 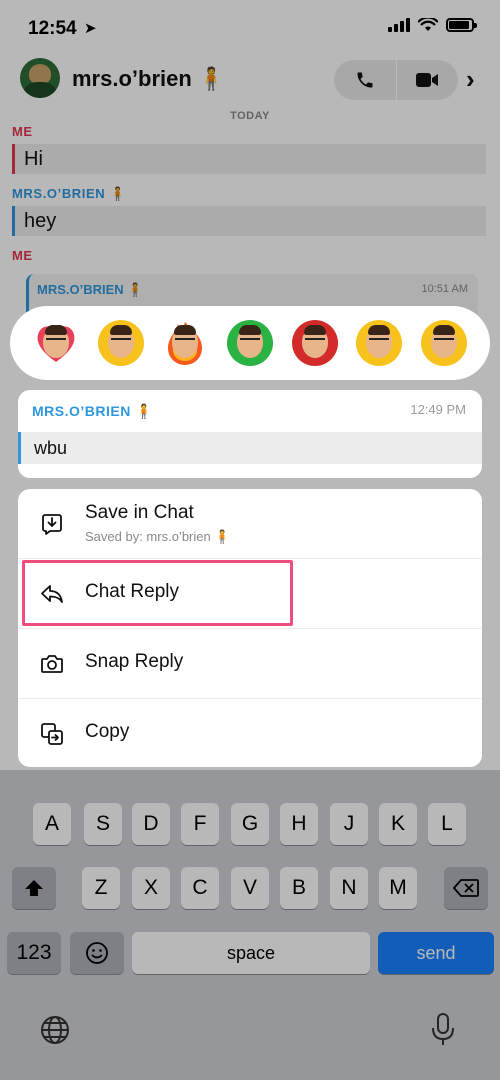 What do you see at coordinates (250, 733) in the screenshot?
I see `copy-option: Copy` at bounding box center [250, 733].